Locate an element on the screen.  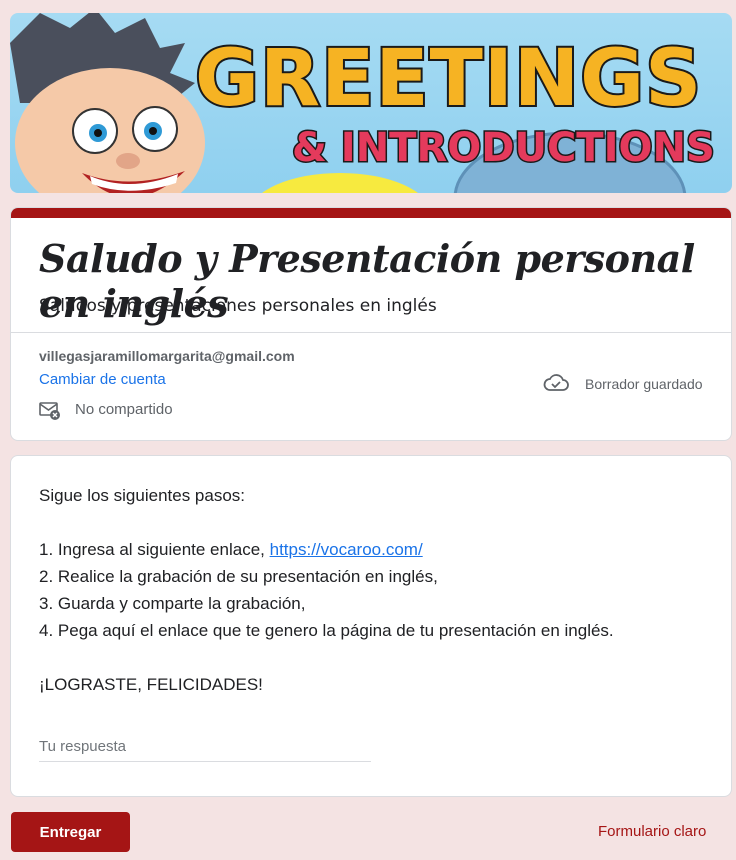
step-1-text: 1. Ingresa al siguiente enlace, is located at coordinates (154, 549).